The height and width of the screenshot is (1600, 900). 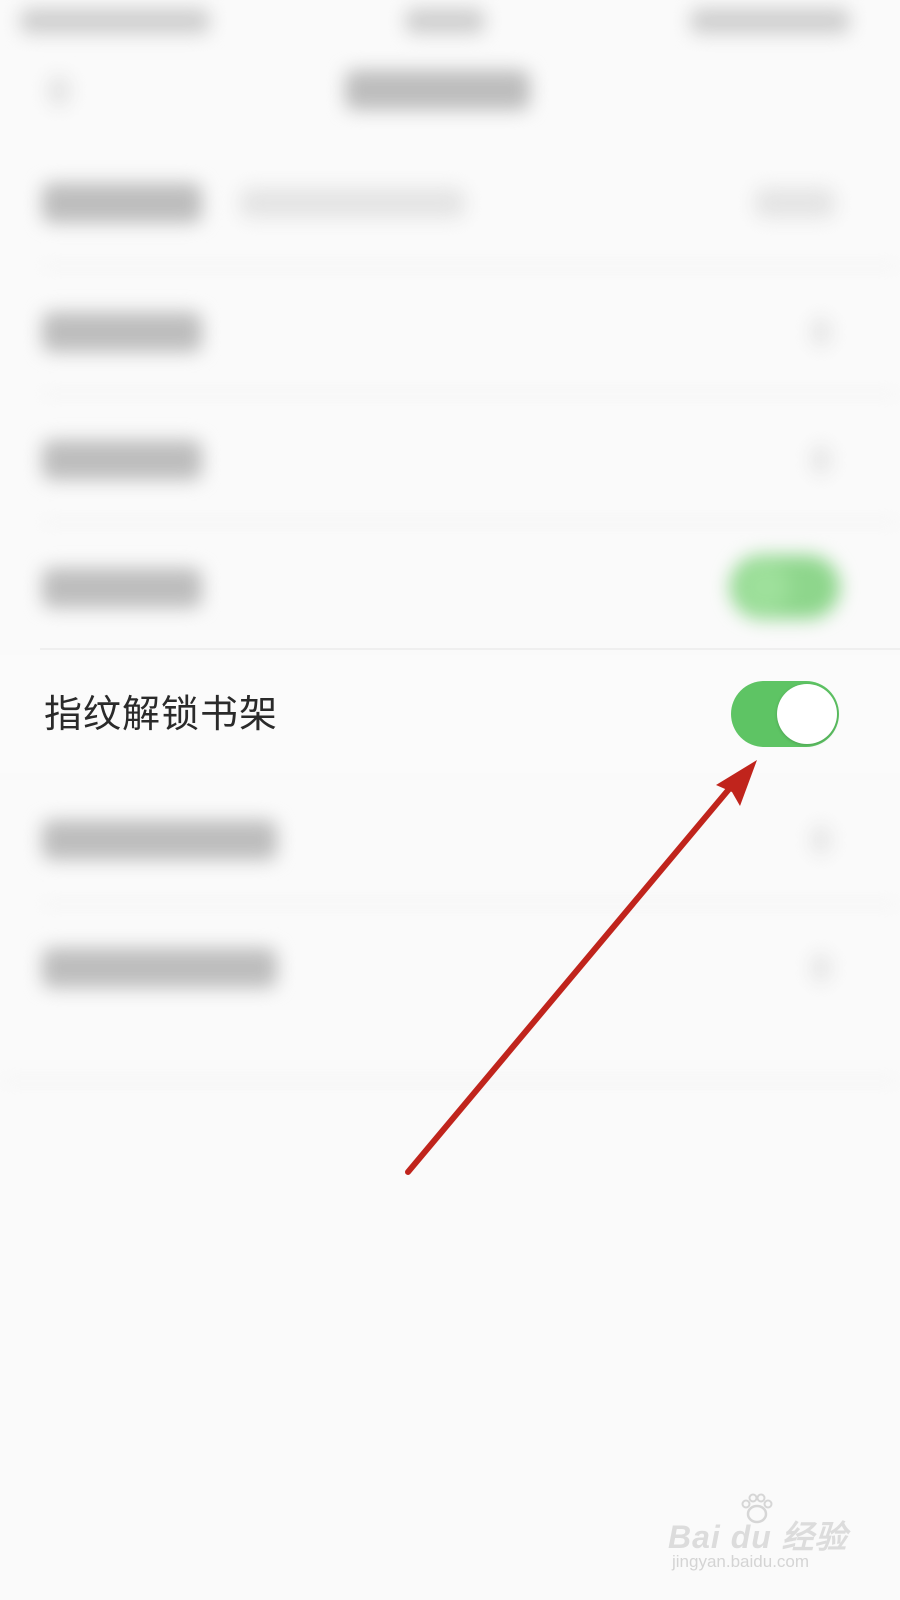 I want to click on settings-row-2-label, so click(x=122, y=332).